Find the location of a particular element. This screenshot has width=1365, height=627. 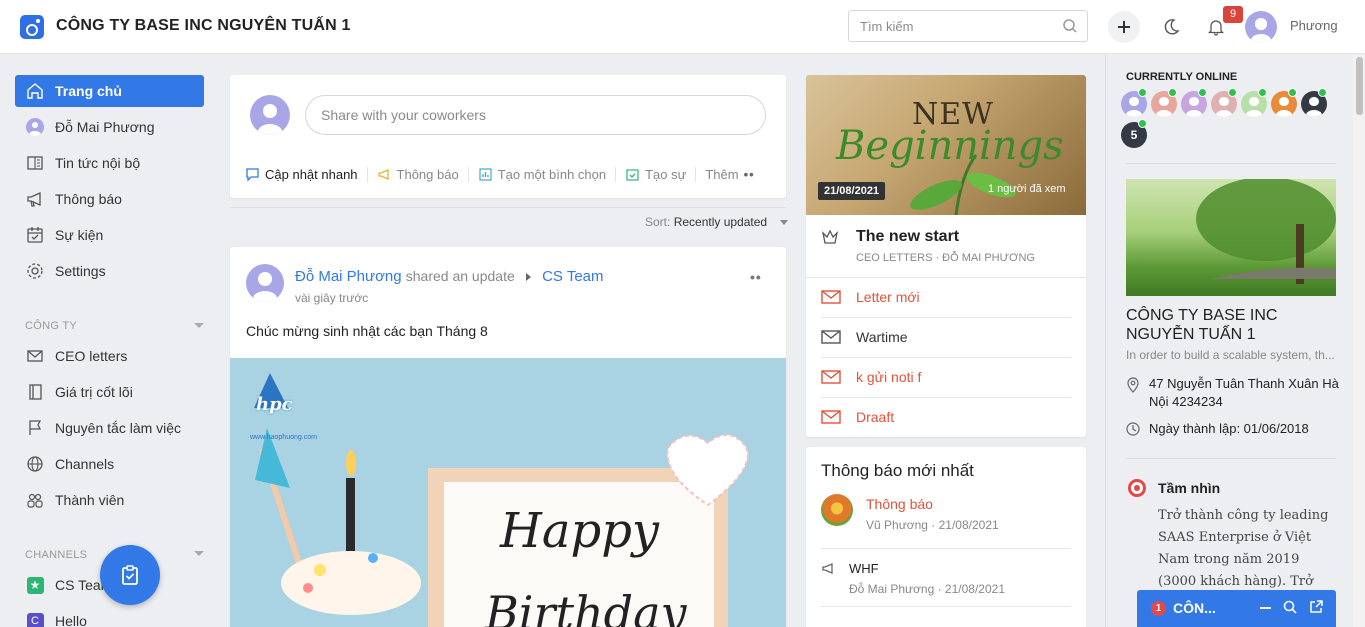

announcement-item-title: WHF is located at coordinates (864, 568).